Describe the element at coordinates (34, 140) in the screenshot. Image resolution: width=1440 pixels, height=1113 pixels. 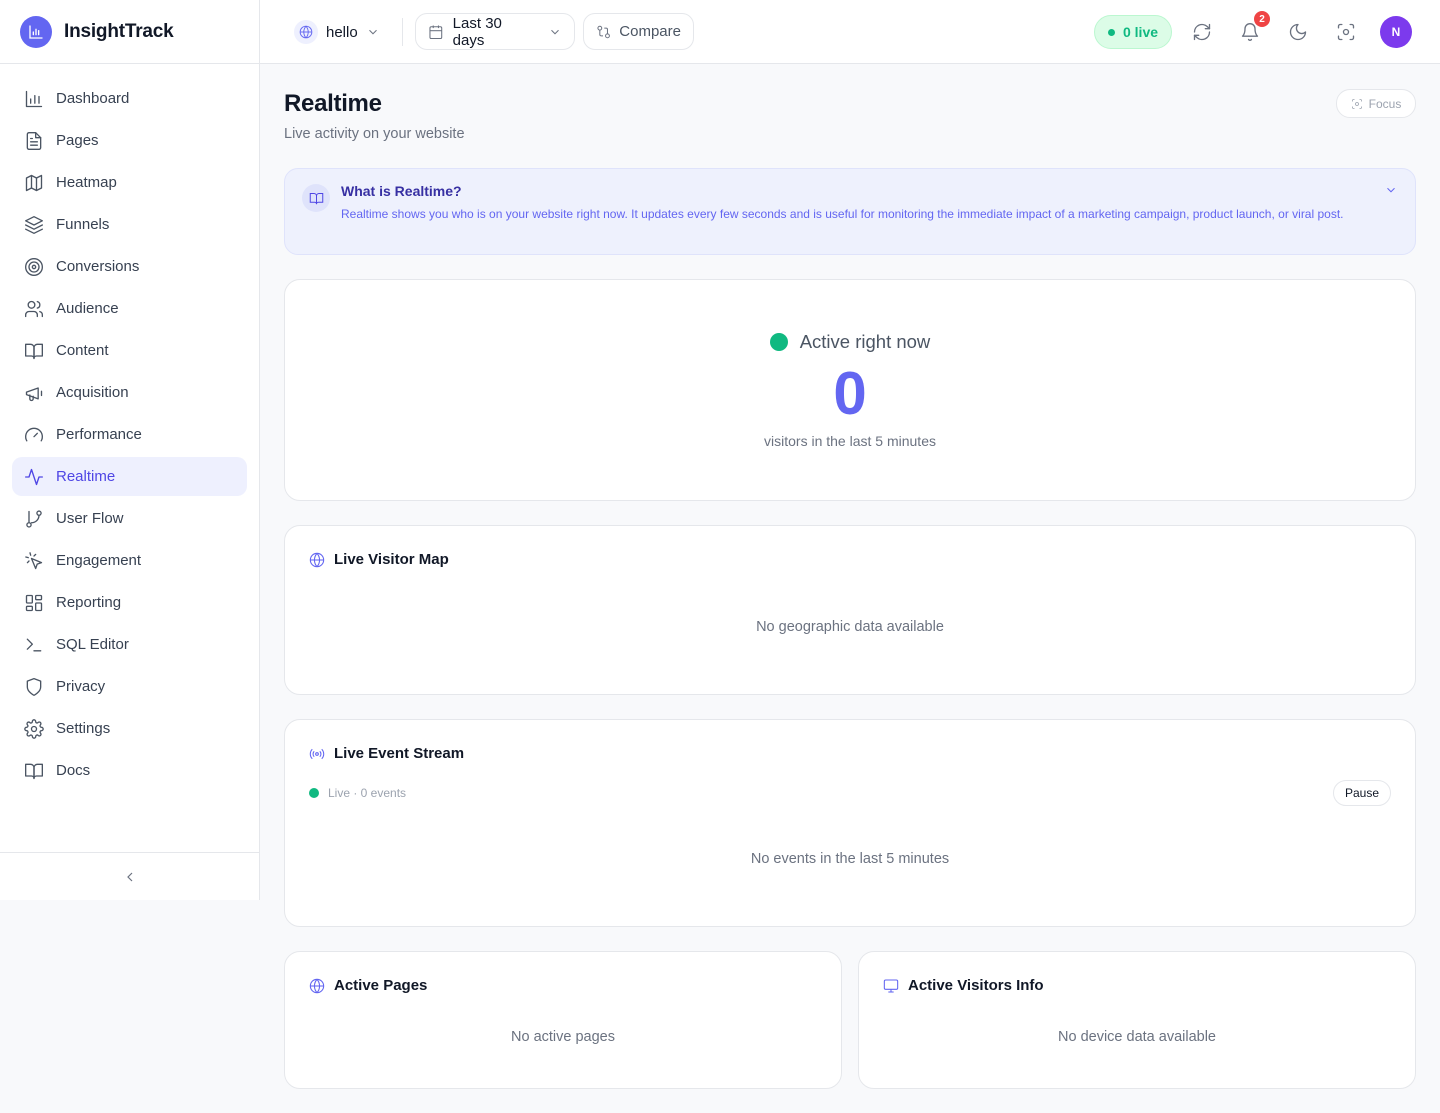
I see `file-text-icon` at that location.